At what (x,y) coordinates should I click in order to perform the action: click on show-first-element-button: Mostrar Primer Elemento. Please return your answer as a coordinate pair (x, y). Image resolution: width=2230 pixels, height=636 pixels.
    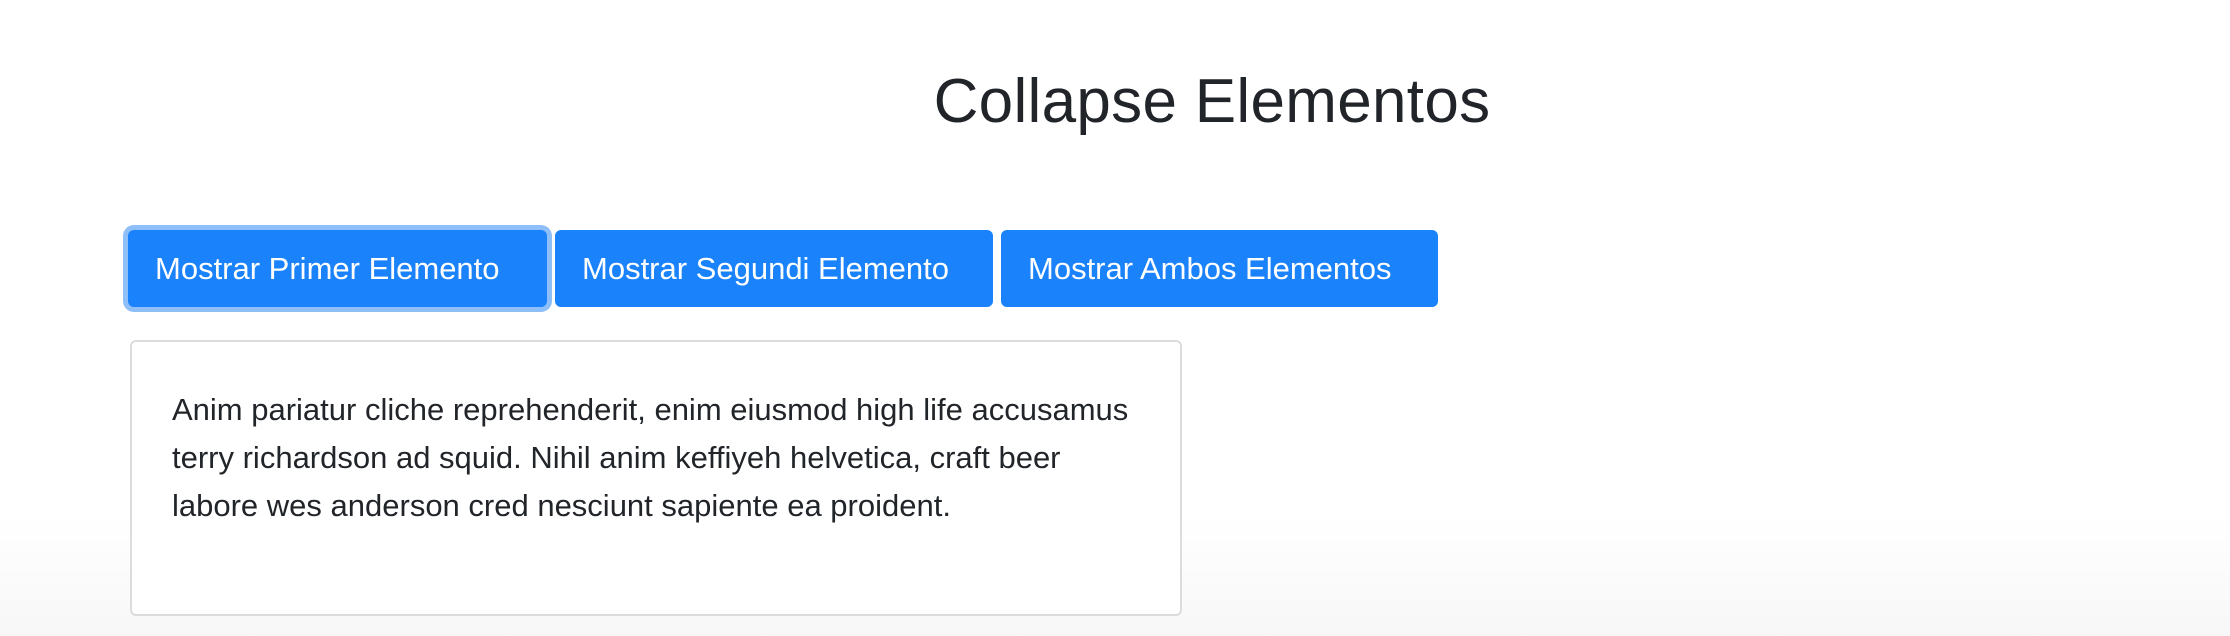
    Looking at the image, I should click on (337, 268).